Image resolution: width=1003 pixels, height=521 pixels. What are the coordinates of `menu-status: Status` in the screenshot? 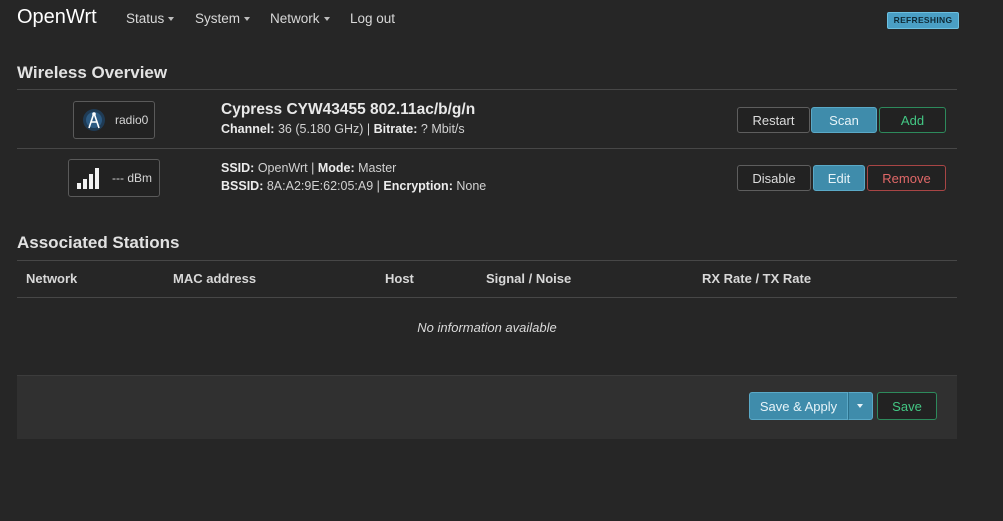 It's located at (150, 18).